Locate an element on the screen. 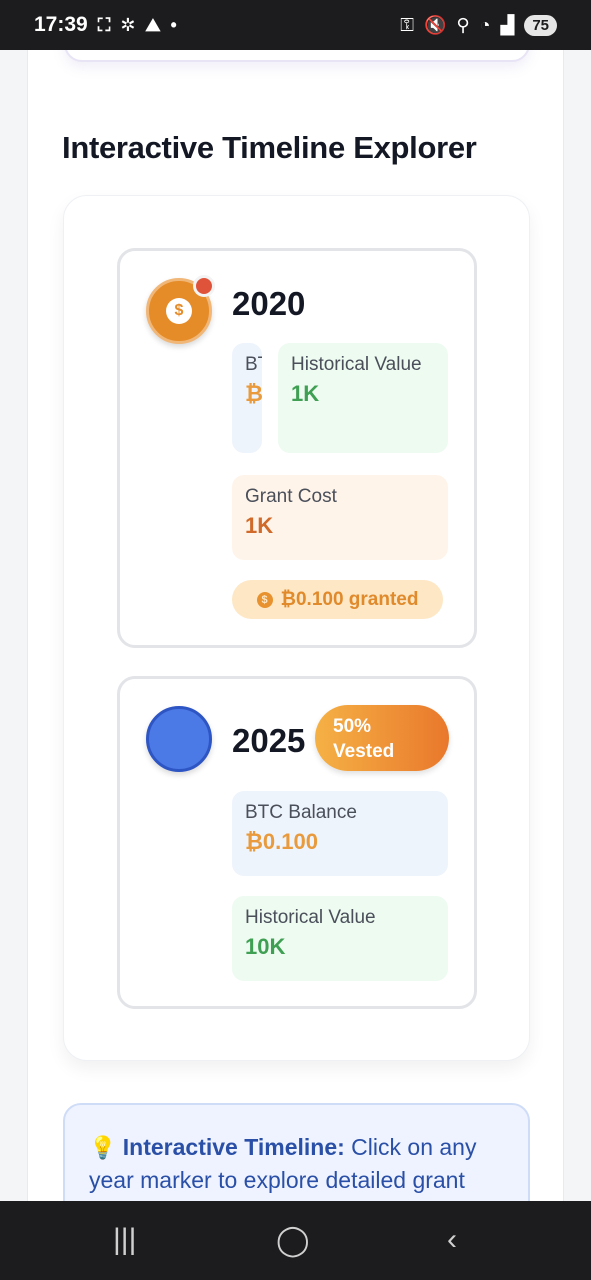  navigation-bar: ||| ◯ ‹ is located at coordinates (295, 1240).